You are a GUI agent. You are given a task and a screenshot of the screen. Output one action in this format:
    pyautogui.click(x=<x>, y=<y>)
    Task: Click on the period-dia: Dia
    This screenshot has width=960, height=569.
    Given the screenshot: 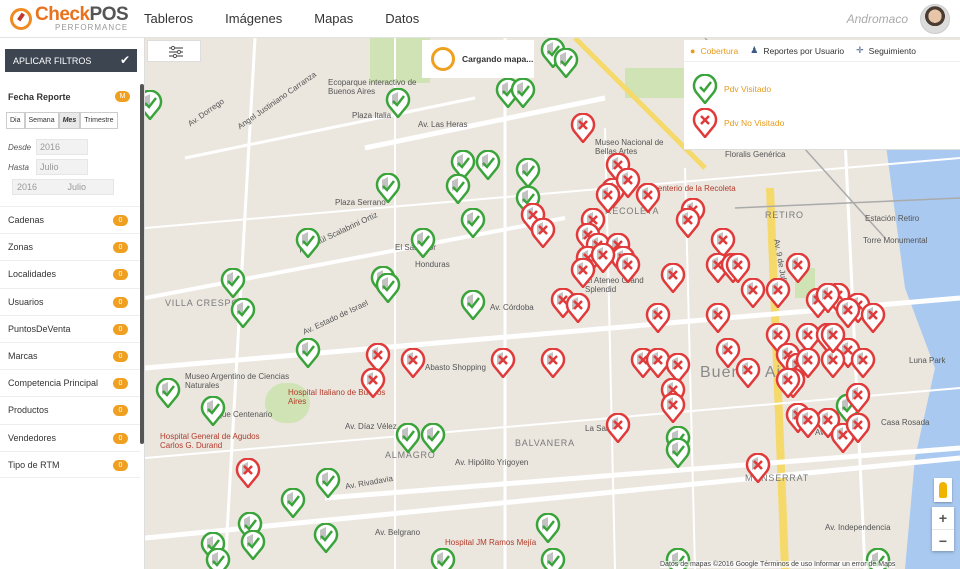 What is the action you would take?
    pyautogui.click(x=15, y=120)
    